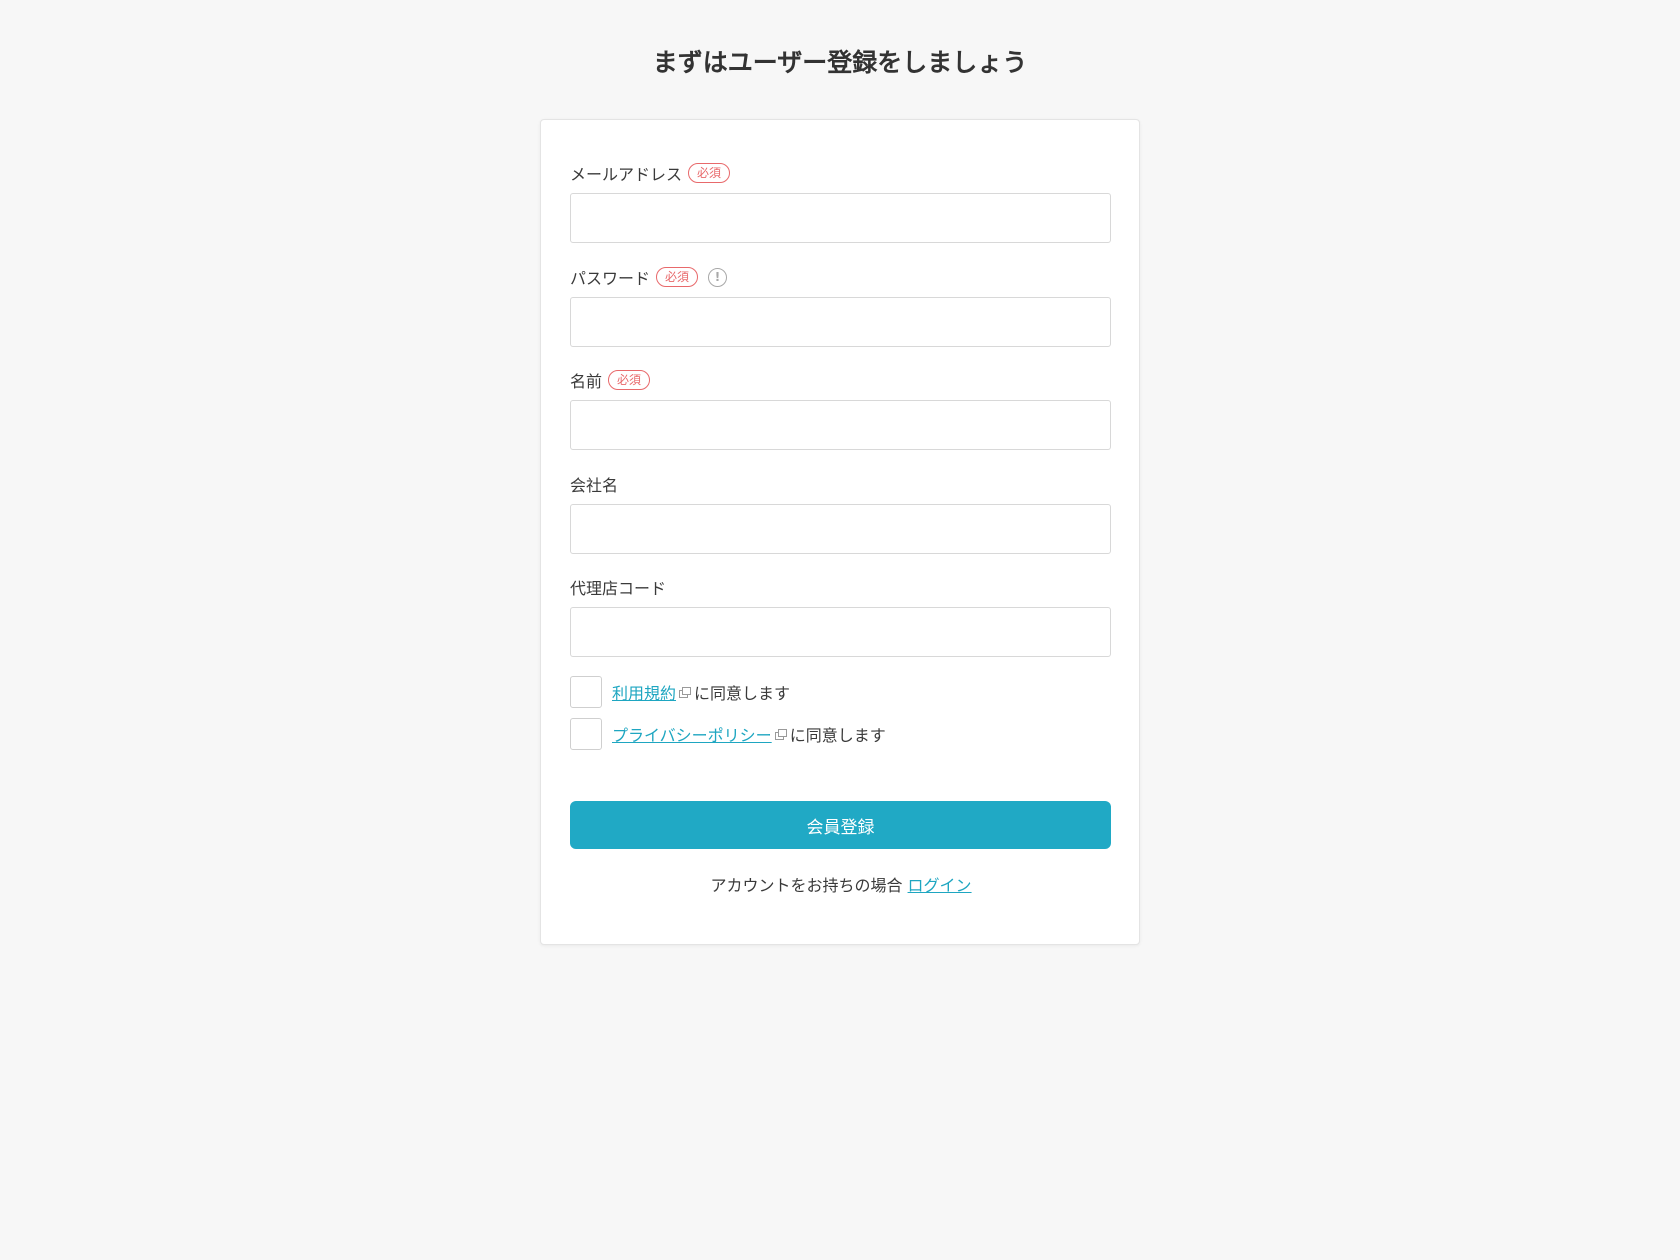 This screenshot has width=1680, height=1260. I want to click on agency-code-input, so click(840, 632).